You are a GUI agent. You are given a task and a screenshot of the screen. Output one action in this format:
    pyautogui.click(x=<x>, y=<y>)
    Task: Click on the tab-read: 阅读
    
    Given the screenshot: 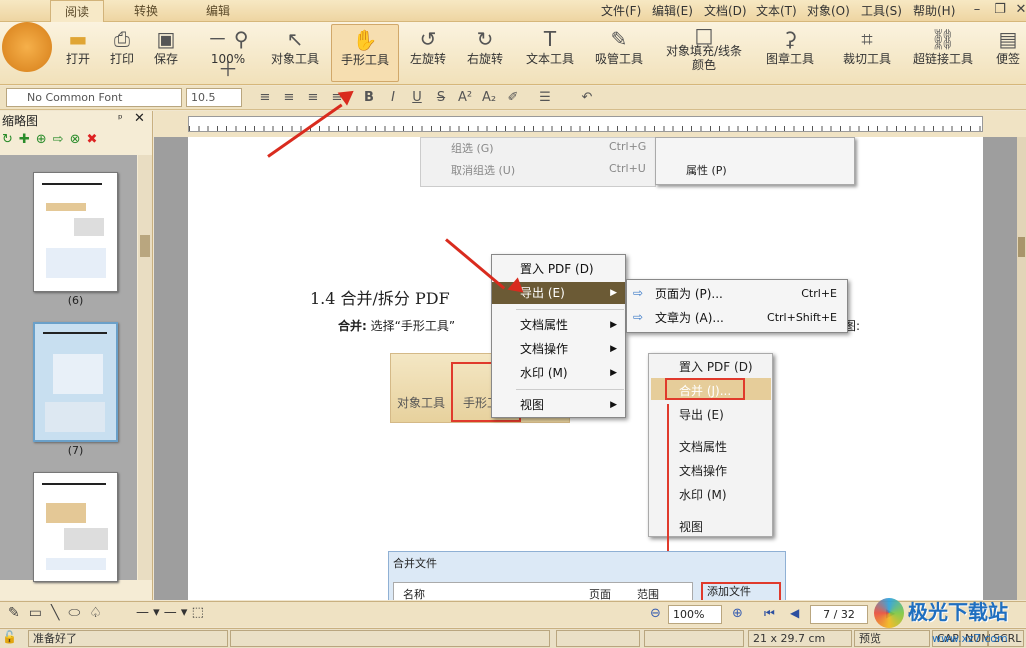 What is the action you would take?
    pyautogui.click(x=77, y=11)
    